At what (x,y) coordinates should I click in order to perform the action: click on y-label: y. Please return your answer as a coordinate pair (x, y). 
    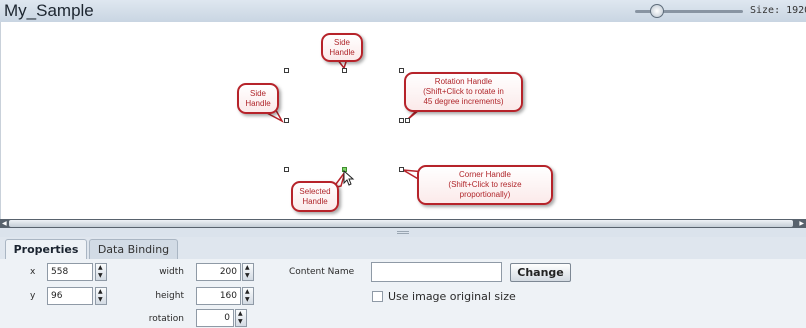
    Looking at the image, I should click on (33, 296).